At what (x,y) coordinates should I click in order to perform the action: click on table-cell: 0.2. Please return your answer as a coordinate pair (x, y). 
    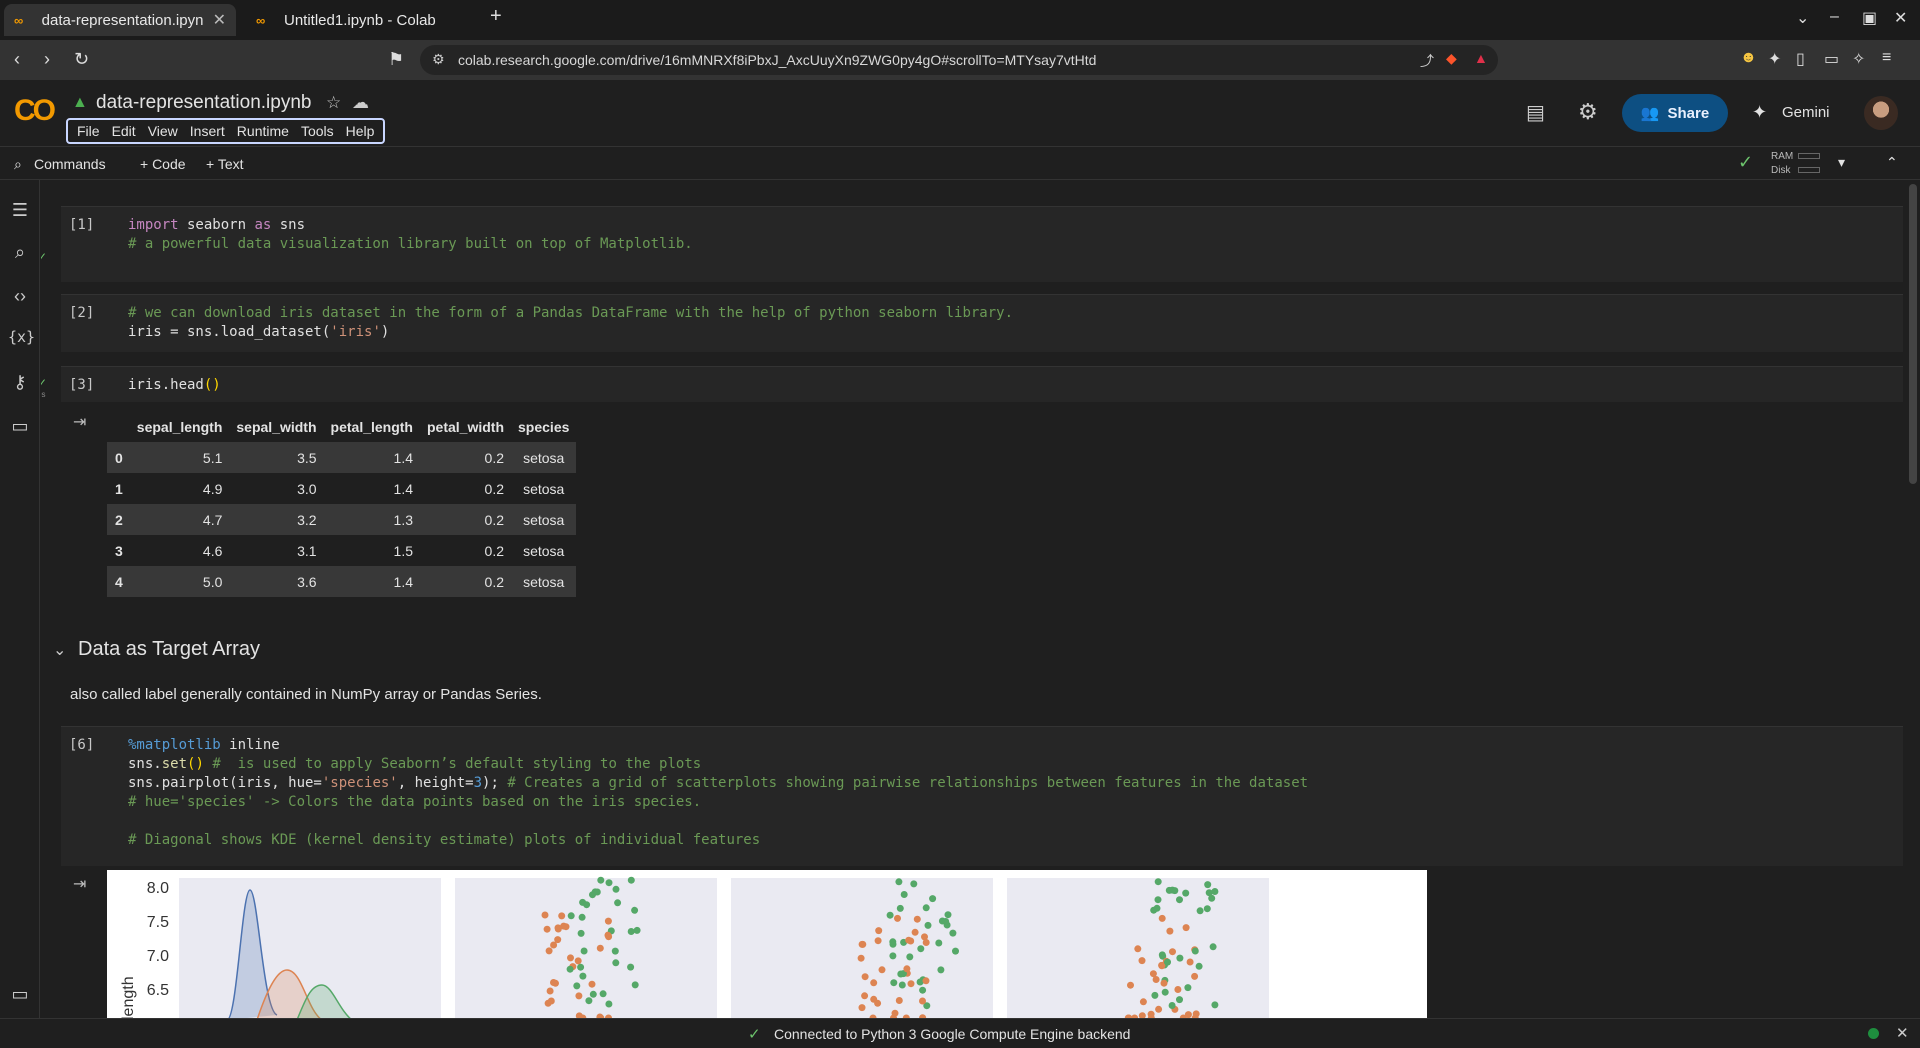
    Looking at the image, I should click on (466, 457).